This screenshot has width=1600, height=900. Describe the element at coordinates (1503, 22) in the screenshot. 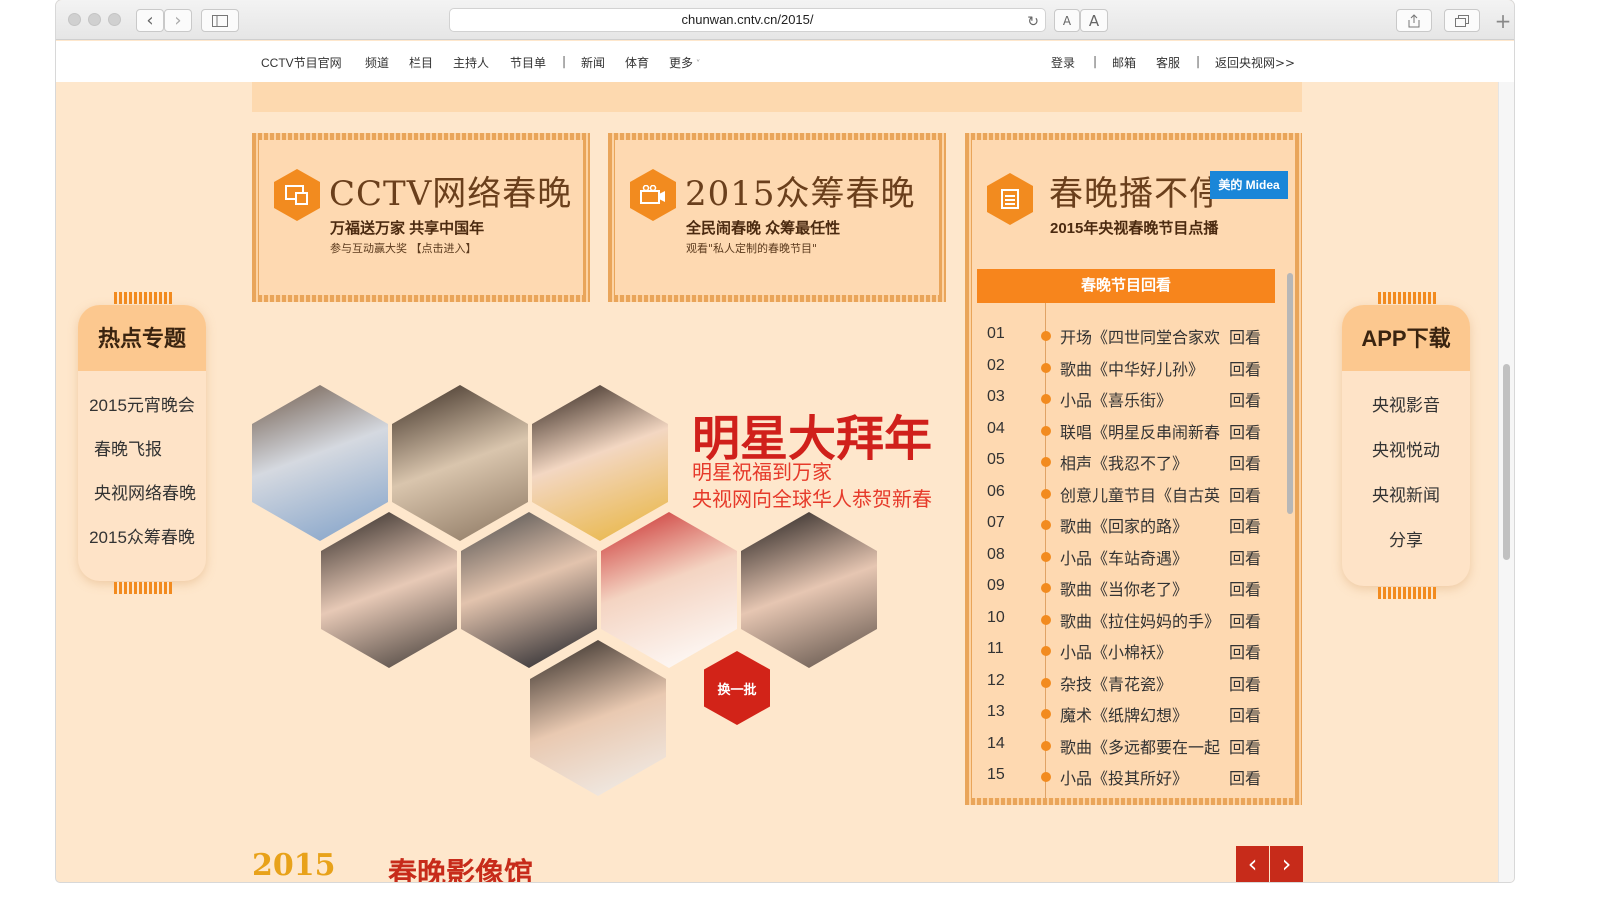

I see `new-tab-button: +` at that location.